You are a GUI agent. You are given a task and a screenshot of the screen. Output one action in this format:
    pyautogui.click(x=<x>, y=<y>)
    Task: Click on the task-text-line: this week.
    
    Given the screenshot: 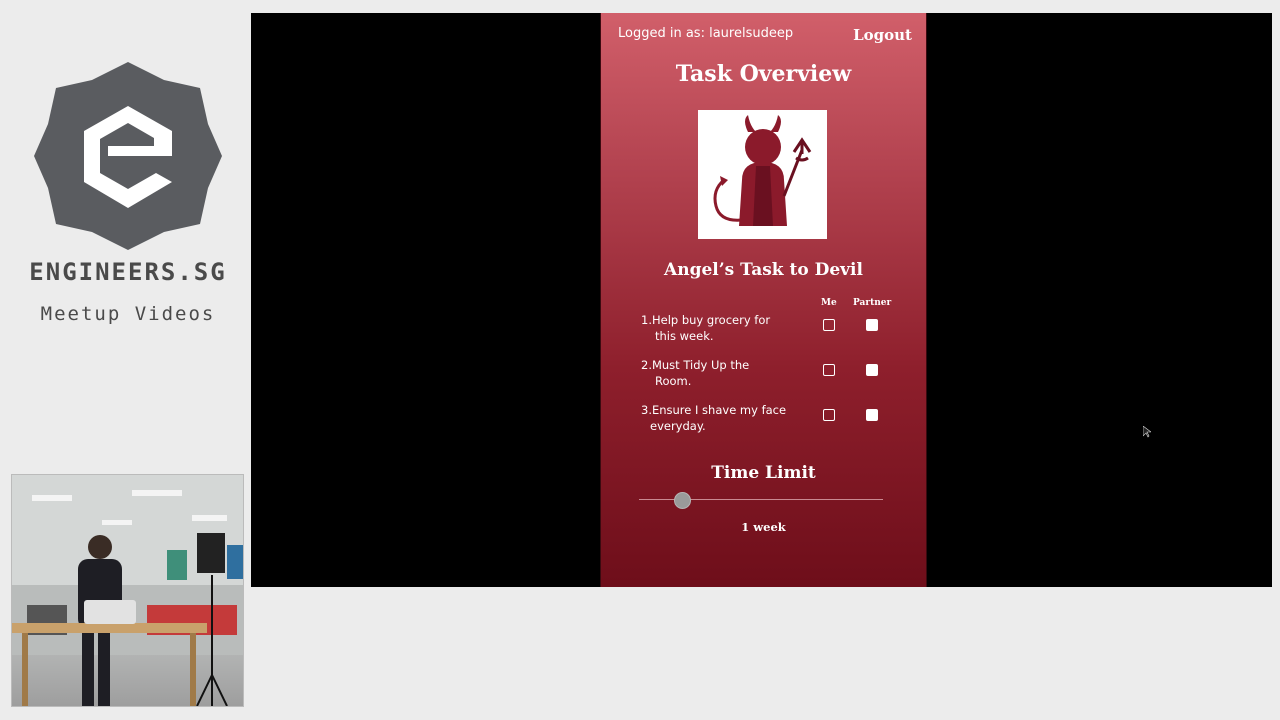 What is the action you would take?
    pyautogui.click(x=684, y=336)
    